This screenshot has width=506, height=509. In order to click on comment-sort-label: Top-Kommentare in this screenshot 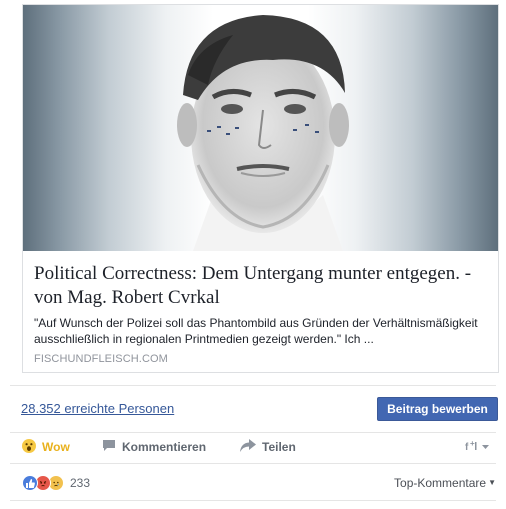, I will do `click(440, 483)`.